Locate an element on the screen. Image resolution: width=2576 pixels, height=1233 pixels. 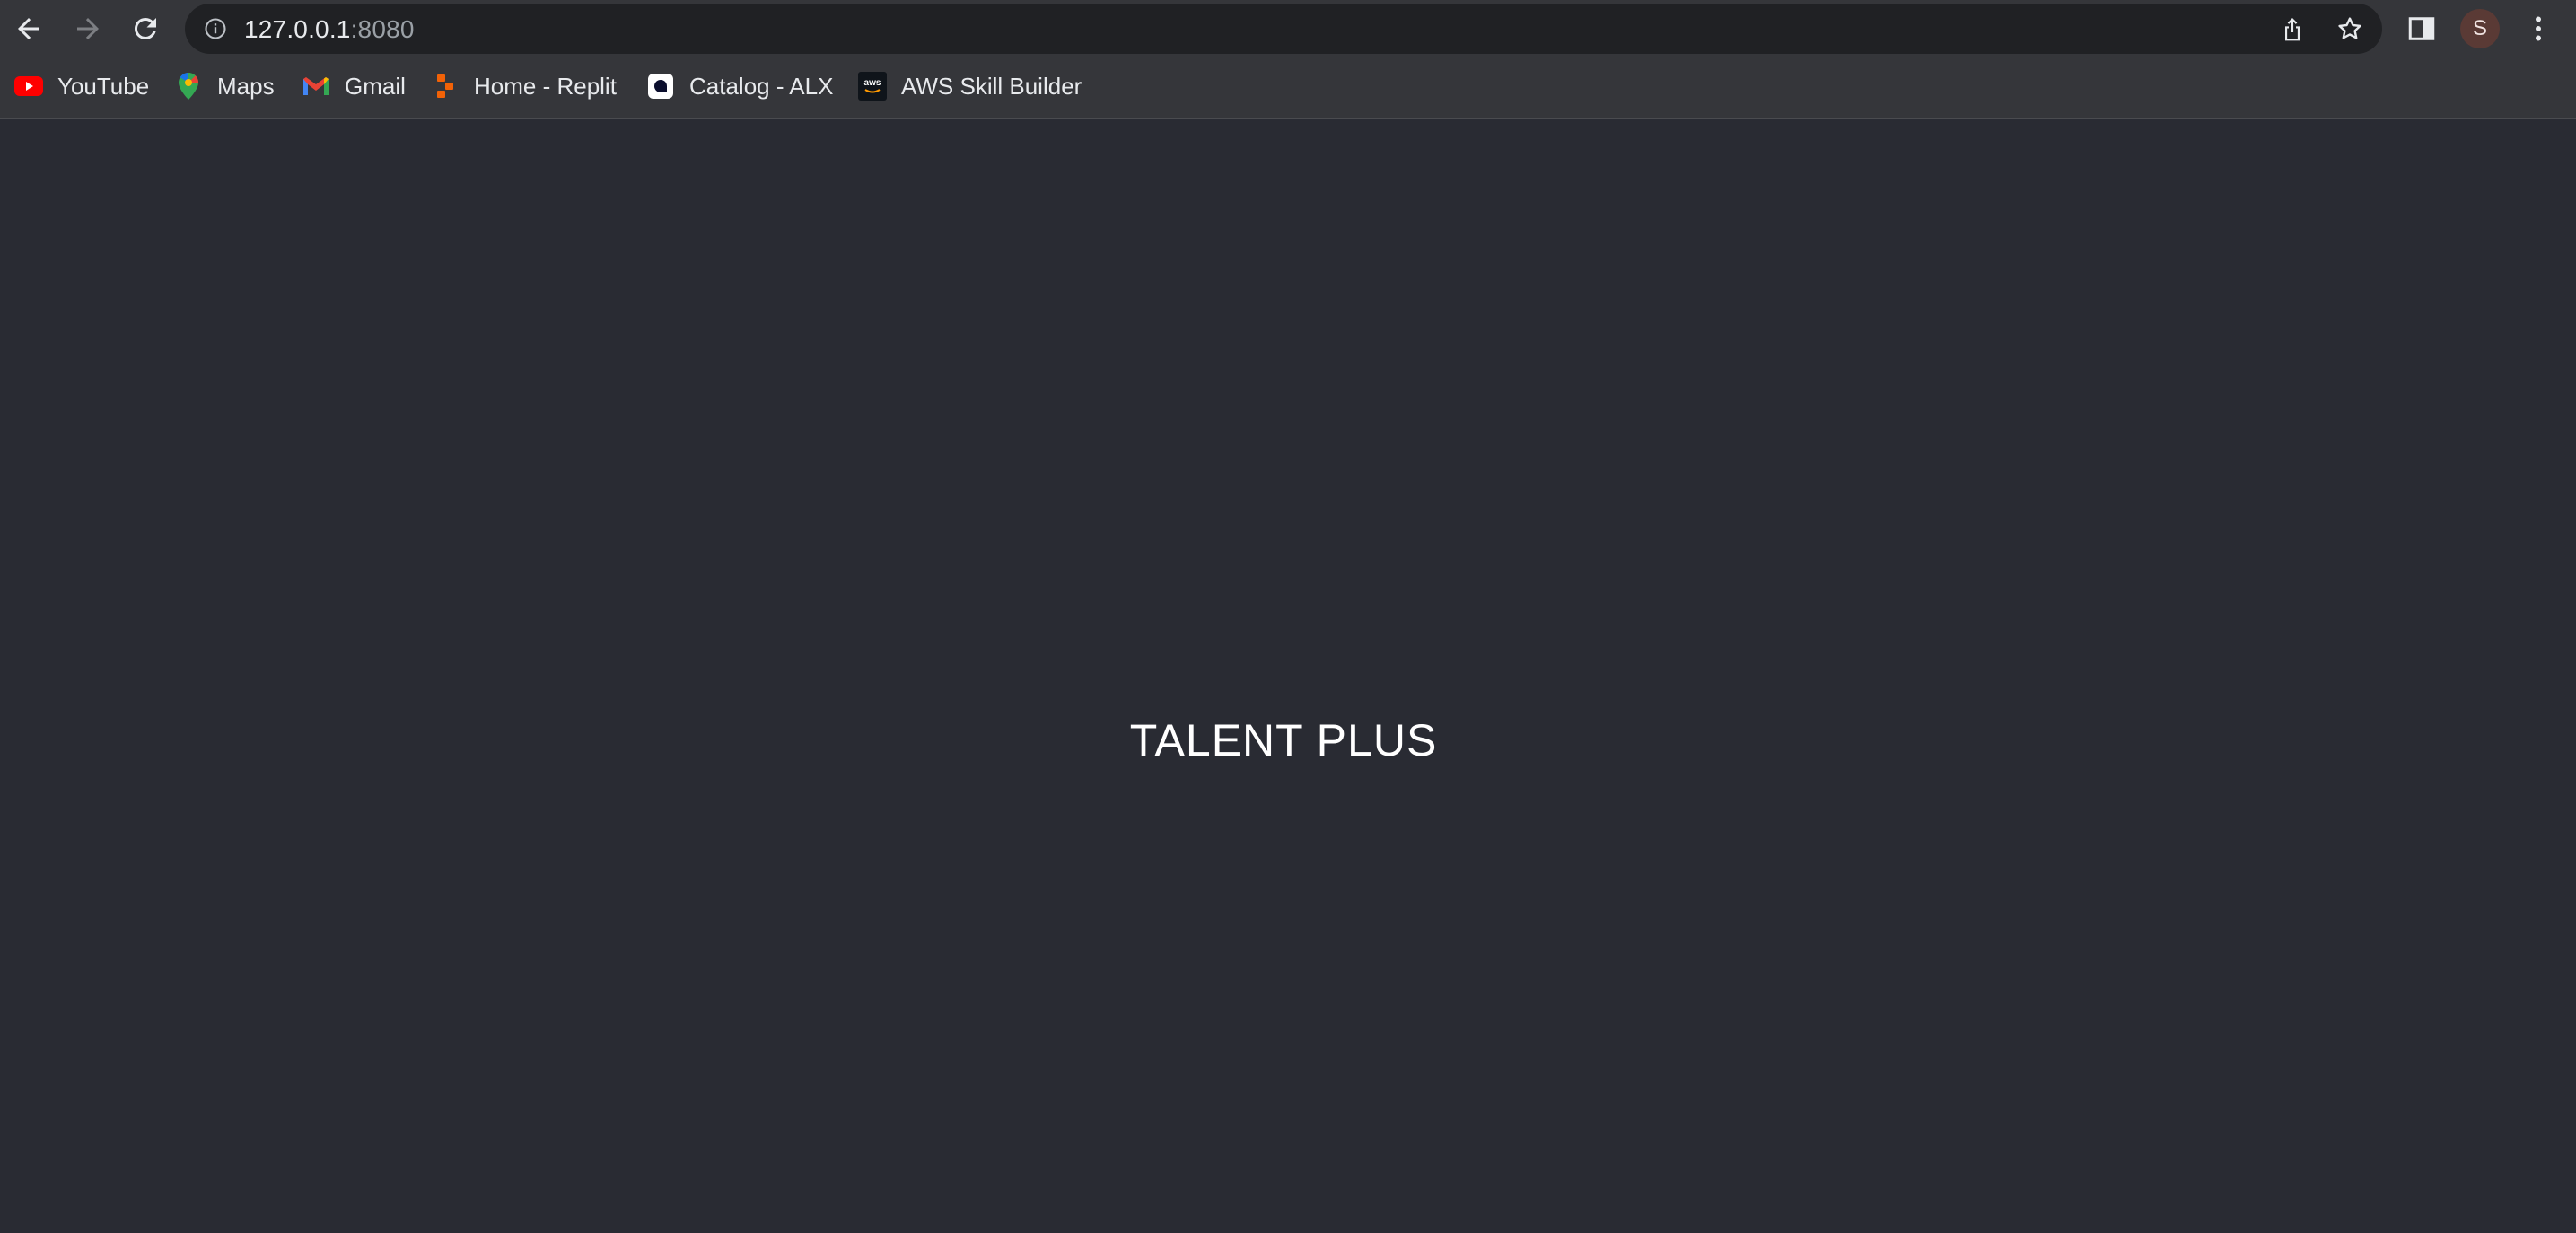
arrow-right-icon is located at coordinates (88, 28).